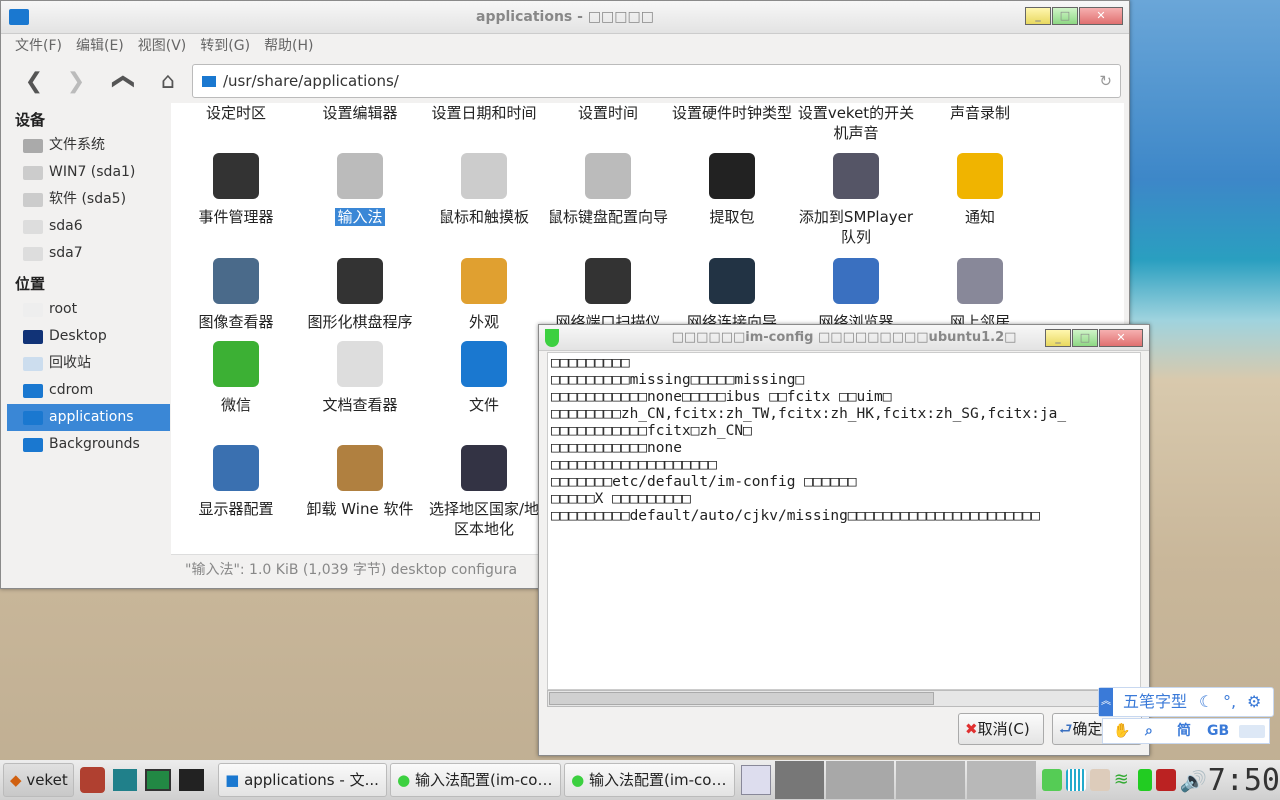  I want to click on gear-icon, so click(236, 176).